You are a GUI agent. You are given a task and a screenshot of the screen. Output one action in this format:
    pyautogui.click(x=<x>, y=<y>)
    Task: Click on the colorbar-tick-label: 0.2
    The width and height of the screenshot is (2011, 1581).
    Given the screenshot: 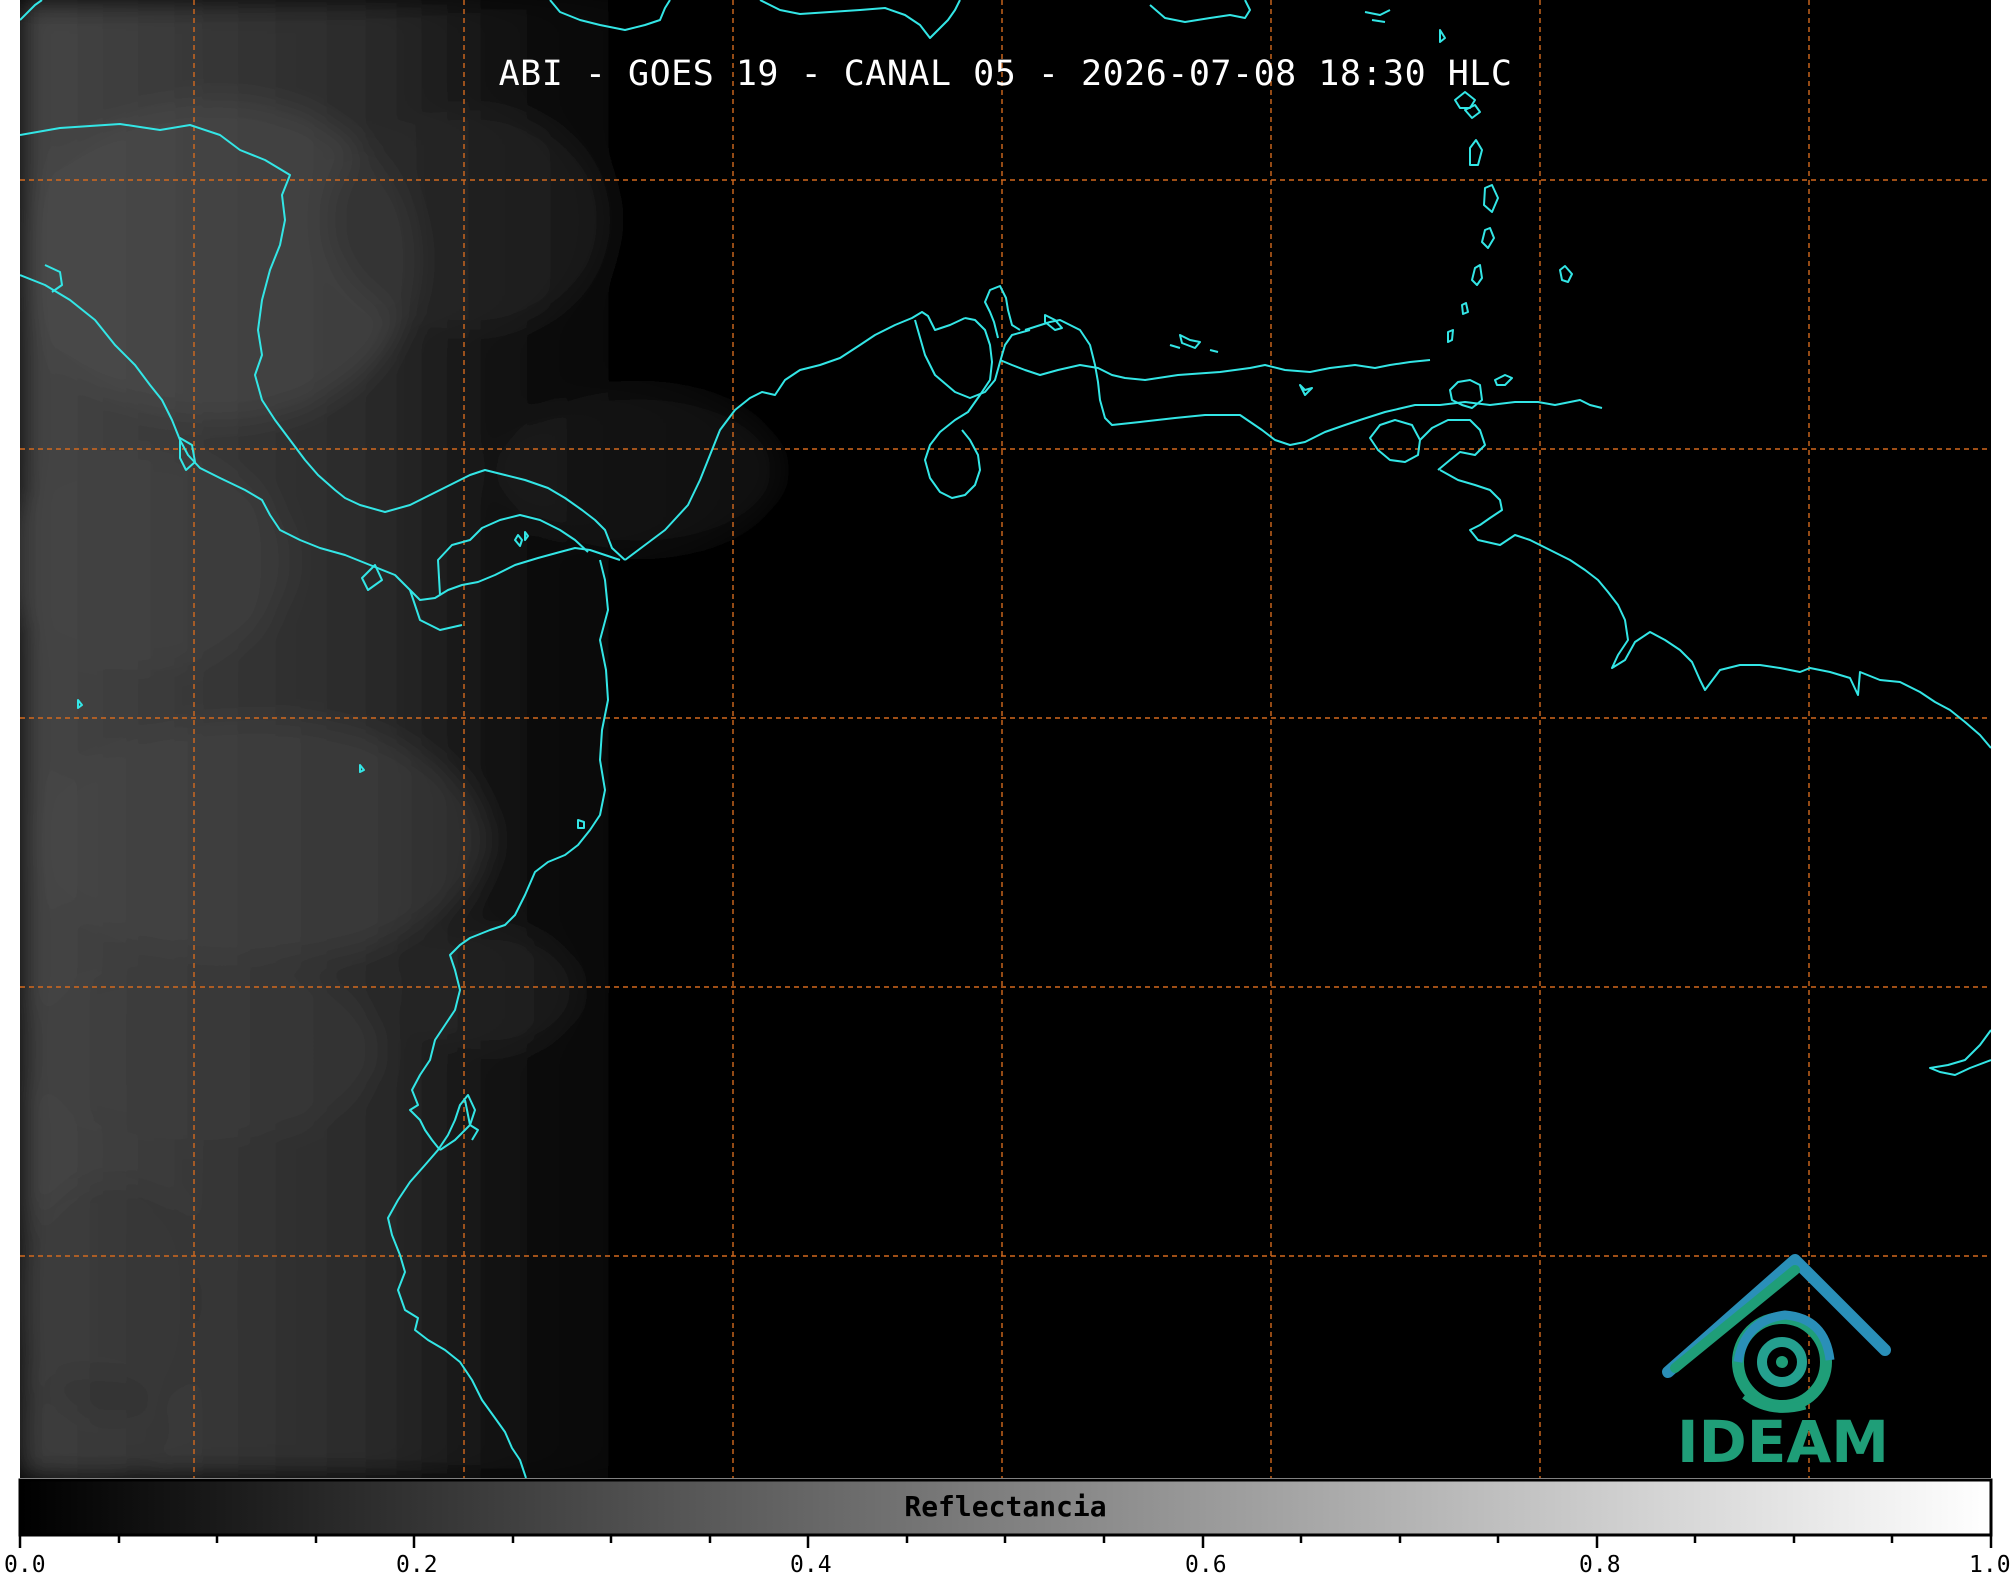 What is the action you would take?
    pyautogui.click(x=417, y=1565)
    